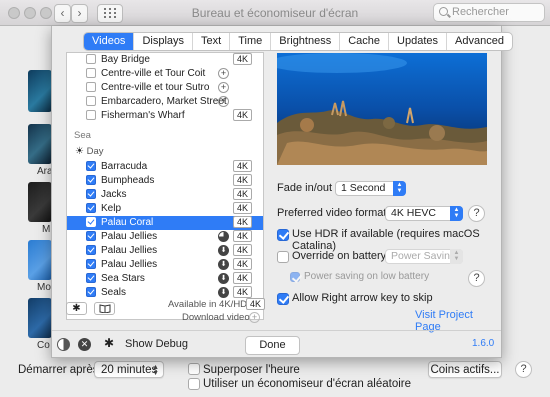 The height and width of the screenshot is (397, 550). What do you see at coordinates (165, 60) in the screenshot?
I see `list-item: Bay Bridge 4K` at bounding box center [165, 60].